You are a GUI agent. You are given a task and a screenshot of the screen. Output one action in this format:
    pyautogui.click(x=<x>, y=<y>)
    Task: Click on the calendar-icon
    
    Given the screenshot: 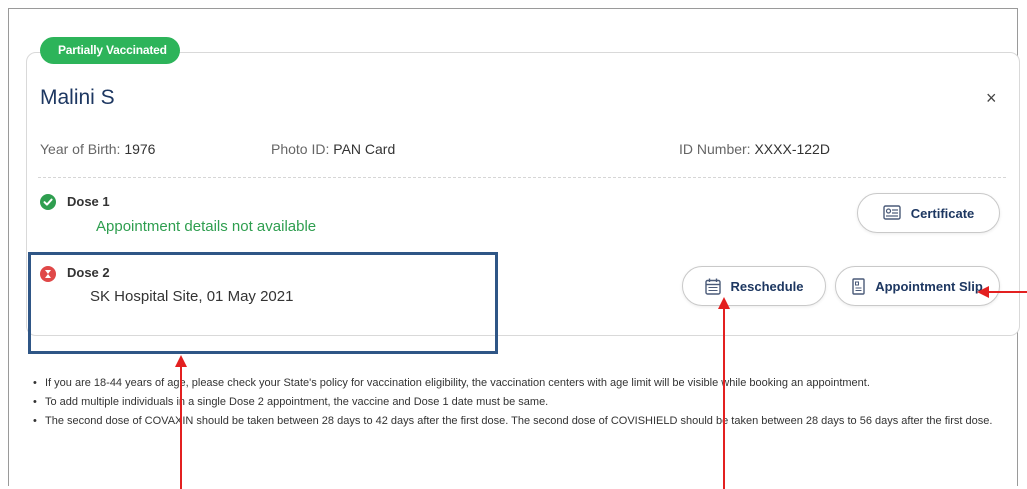 What is the action you would take?
    pyautogui.click(x=712, y=286)
    